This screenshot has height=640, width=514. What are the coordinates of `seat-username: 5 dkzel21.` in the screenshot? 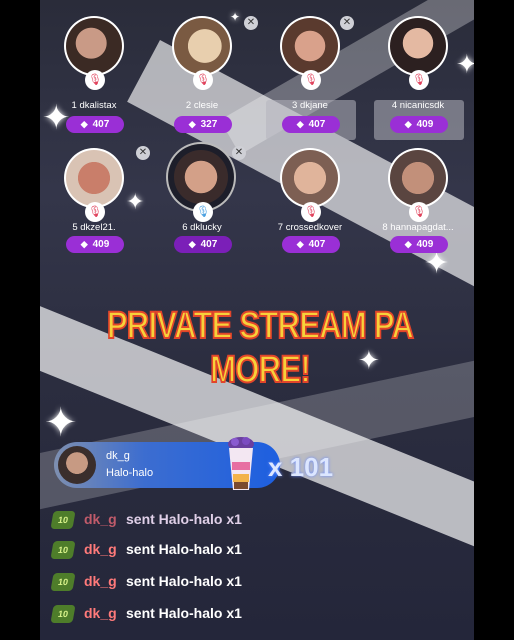 It's located at (94, 227).